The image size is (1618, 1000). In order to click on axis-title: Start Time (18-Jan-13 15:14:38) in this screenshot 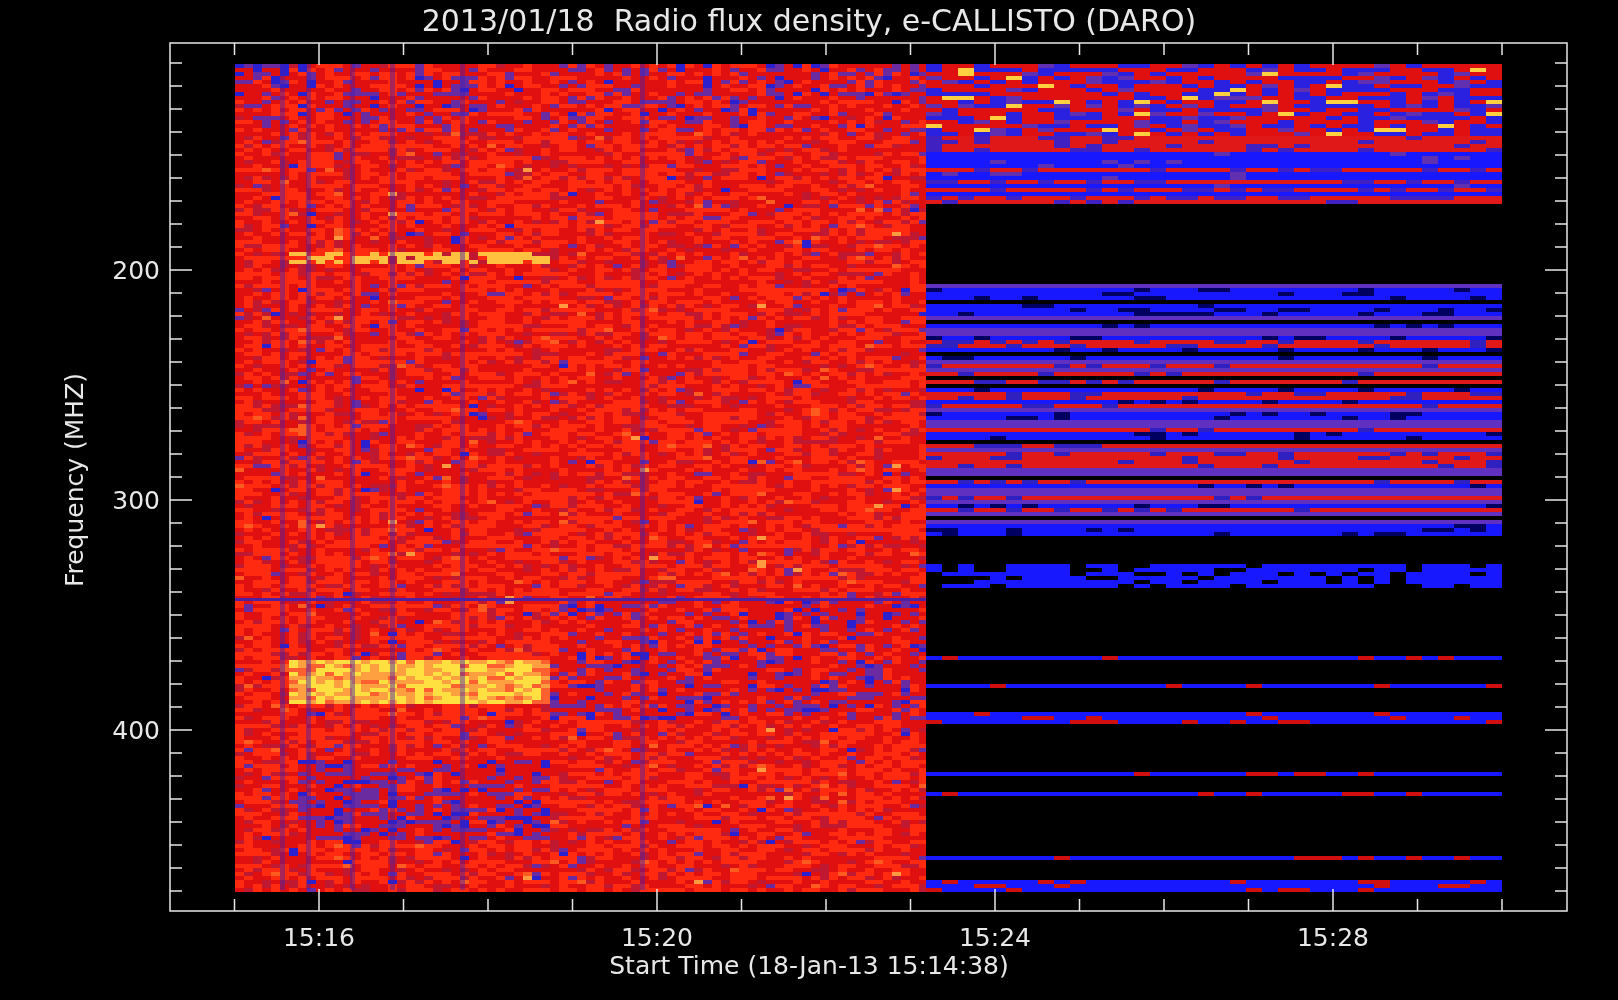, I will do `click(809, 965)`.